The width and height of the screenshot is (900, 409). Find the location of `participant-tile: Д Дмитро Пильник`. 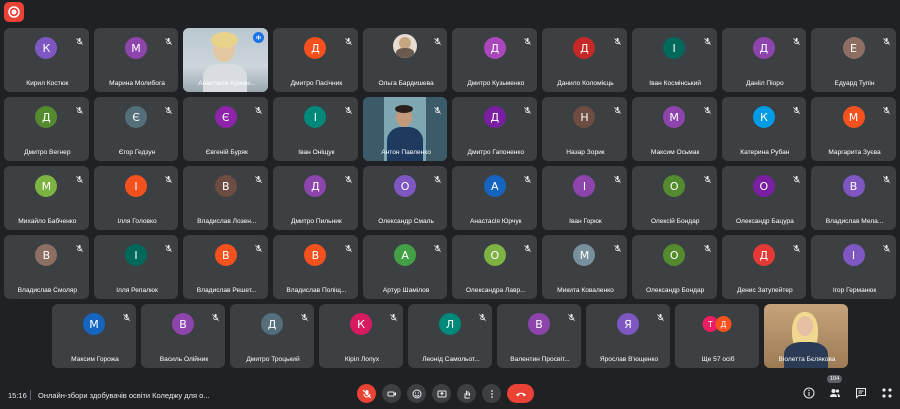

participant-tile: Д Дмитро Пильник is located at coordinates (315, 198).